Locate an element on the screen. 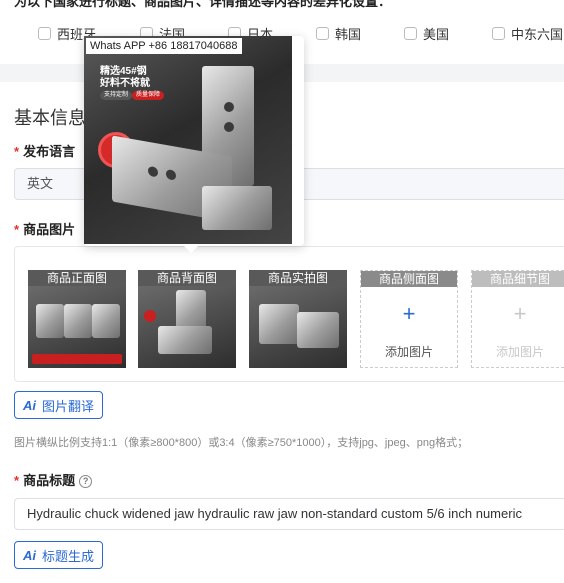 Image resolution: width=564 pixels, height=583 pixels. promo-pill: 支持定制 is located at coordinates (116, 95).